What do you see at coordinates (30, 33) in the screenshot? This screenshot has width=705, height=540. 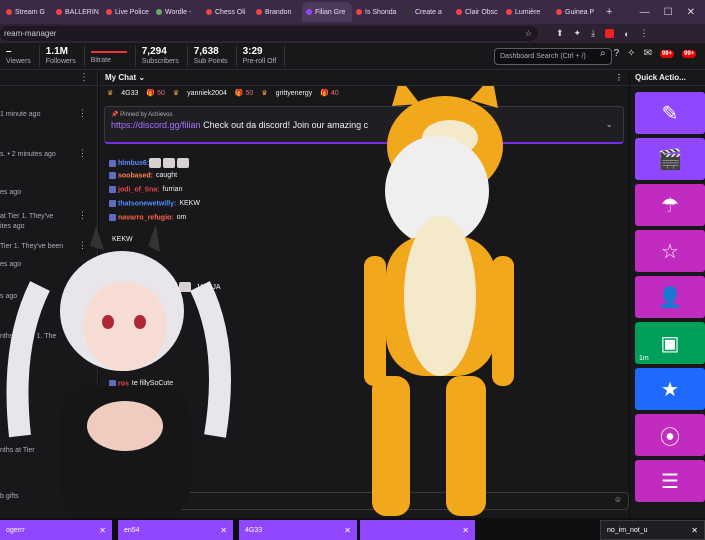 I see `url-text: ream-manager` at bounding box center [30, 33].